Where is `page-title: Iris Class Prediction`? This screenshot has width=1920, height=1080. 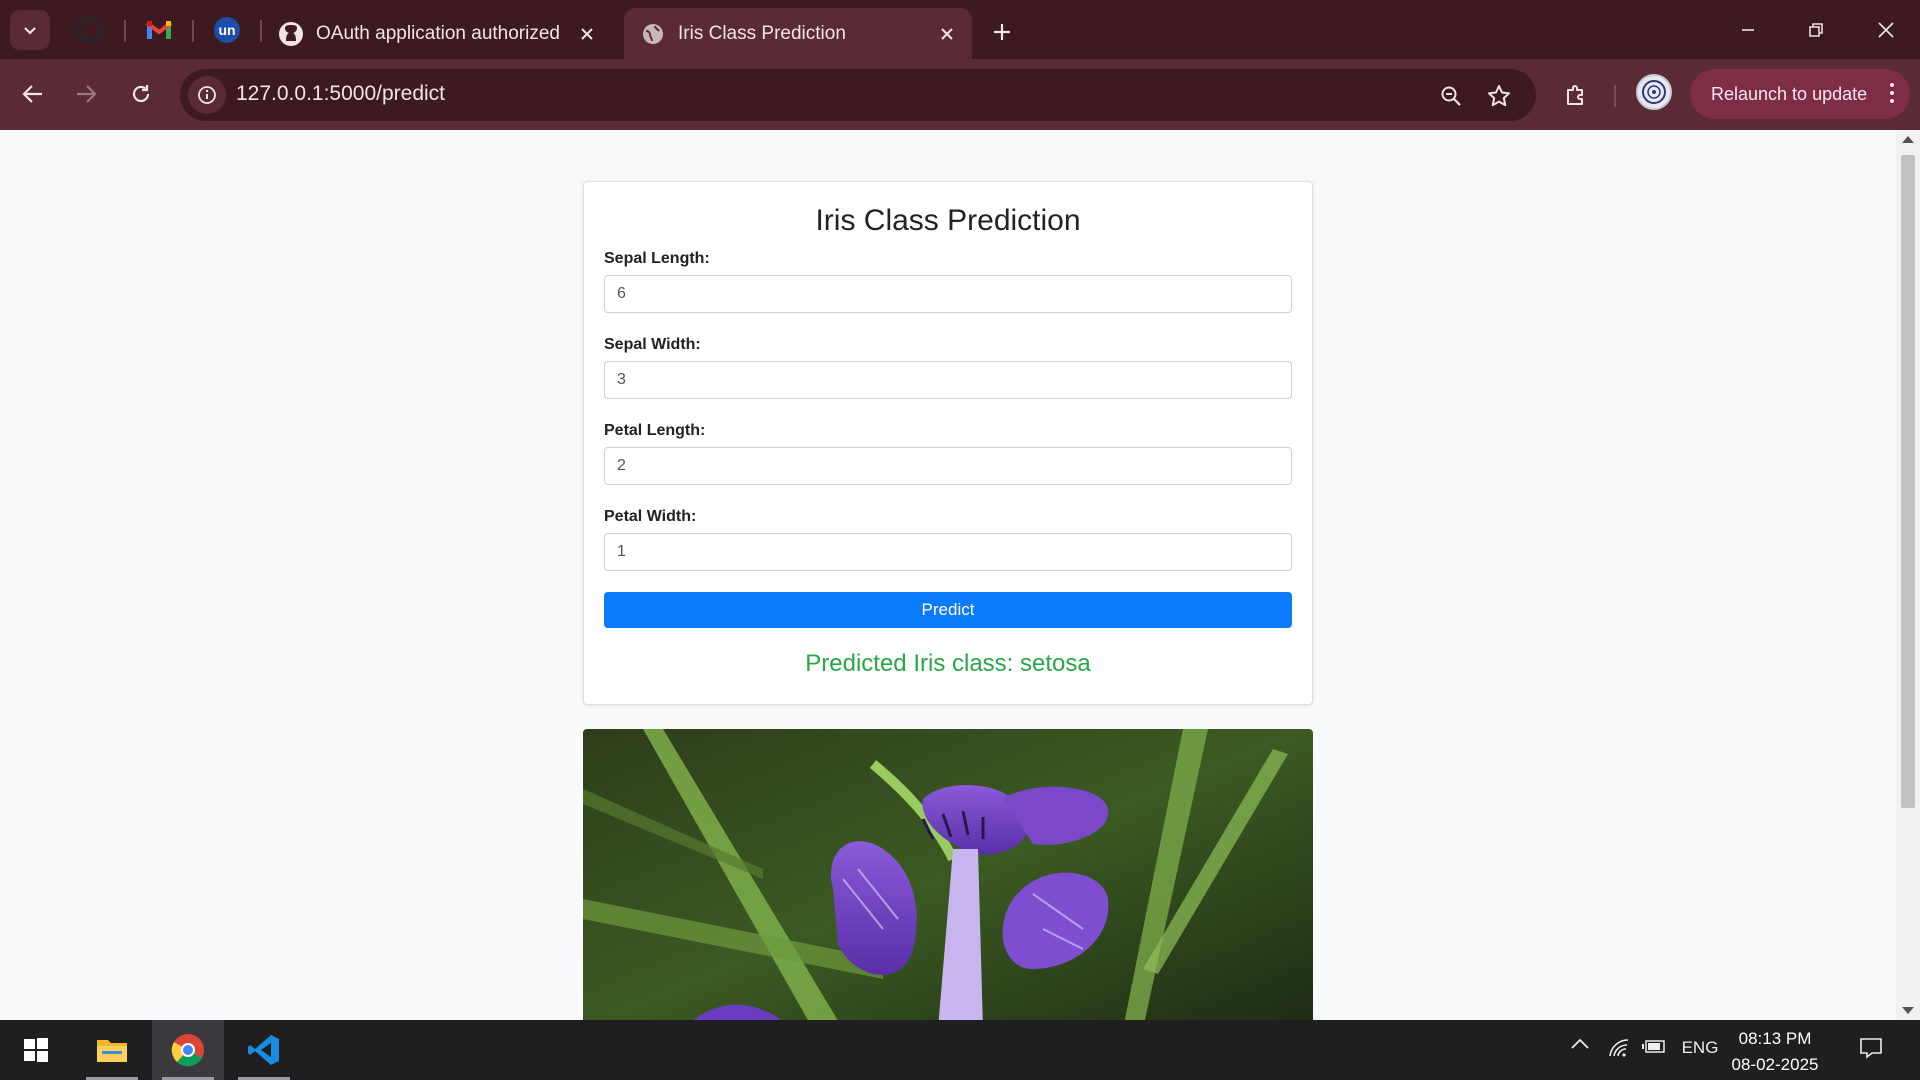
page-title: Iris Class Prediction is located at coordinates (948, 220).